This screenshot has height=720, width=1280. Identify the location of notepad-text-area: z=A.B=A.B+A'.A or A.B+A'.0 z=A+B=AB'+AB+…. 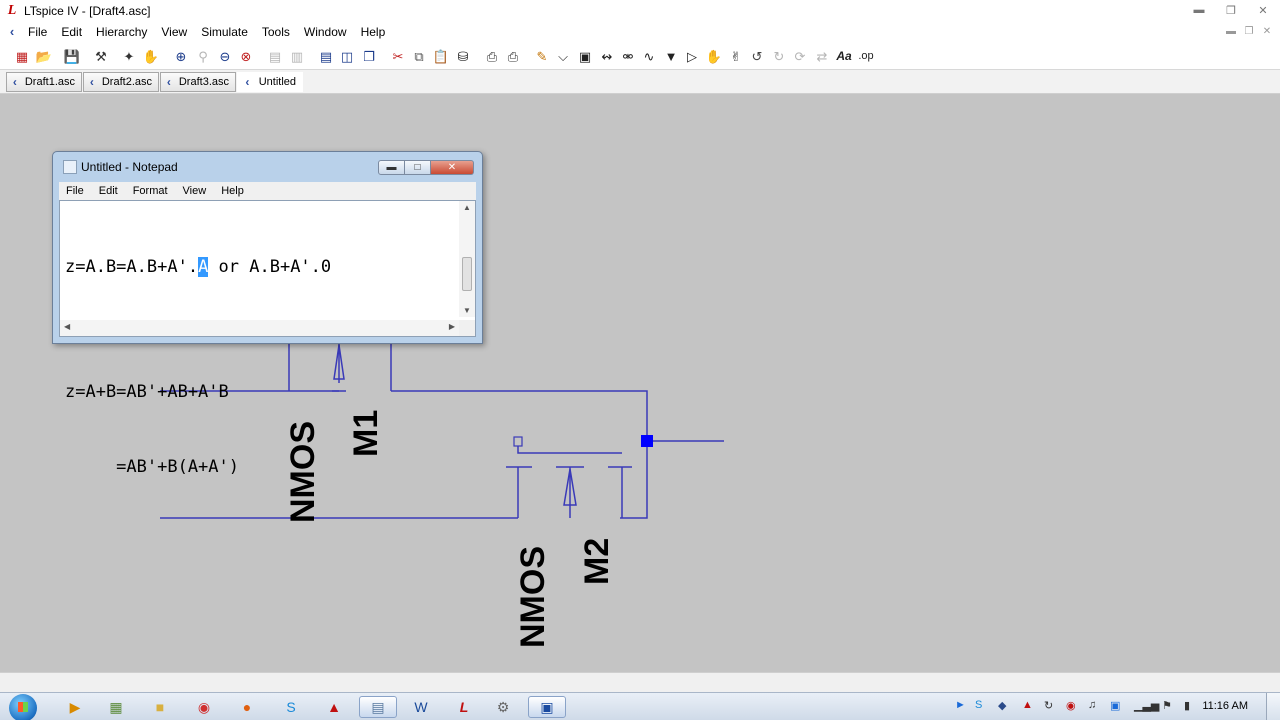
(267, 338).